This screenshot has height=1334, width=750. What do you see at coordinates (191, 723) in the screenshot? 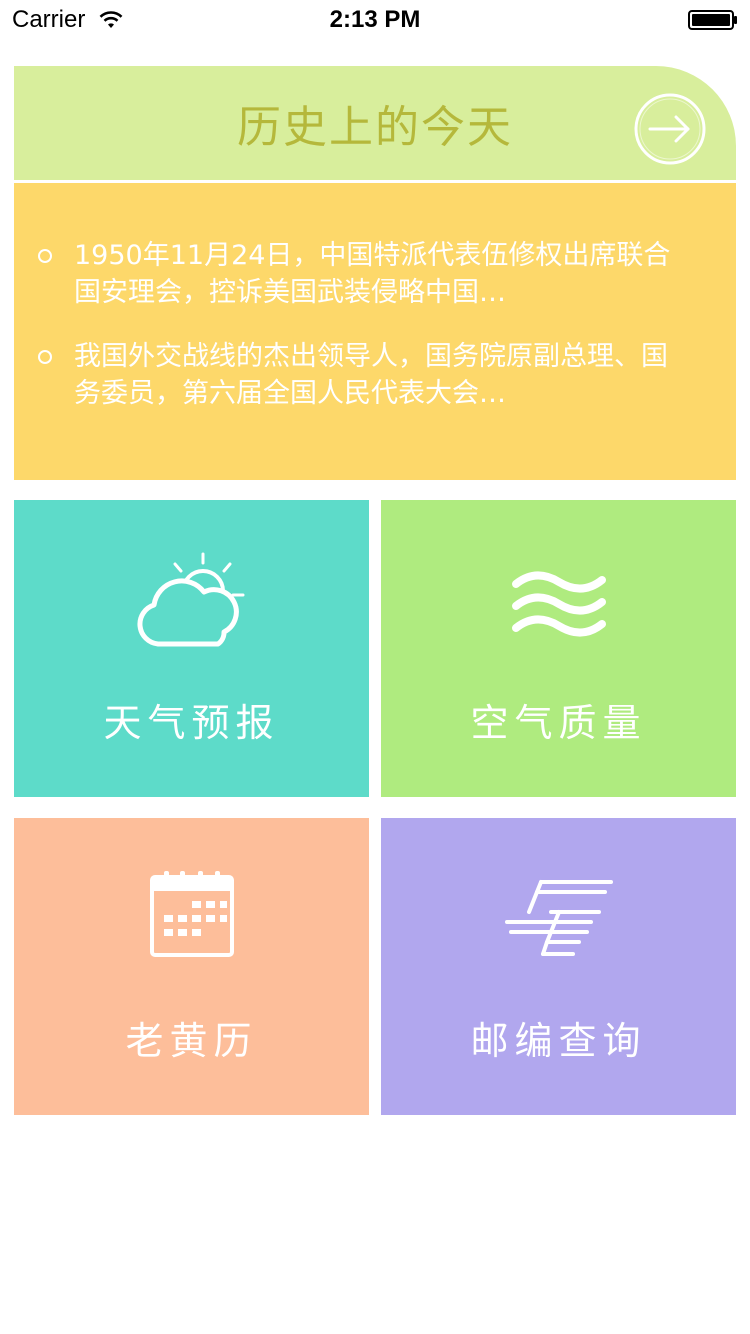
I see `weather-forecast-label: 天气预报` at bounding box center [191, 723].